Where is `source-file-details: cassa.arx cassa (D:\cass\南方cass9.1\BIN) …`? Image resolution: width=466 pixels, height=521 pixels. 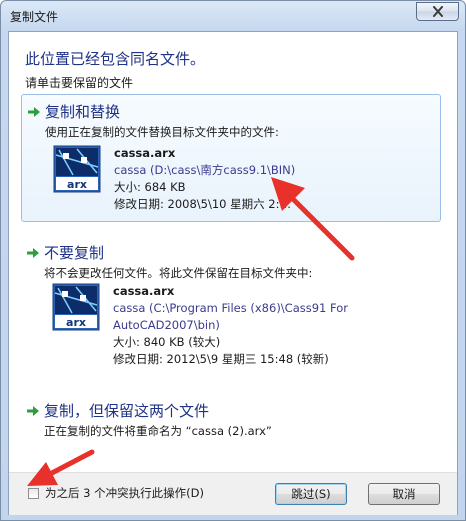
source-file-details: cassa.arx cassa (D:\cass\南方cass9.1\BIN) … is located at coordinates (204, 179).